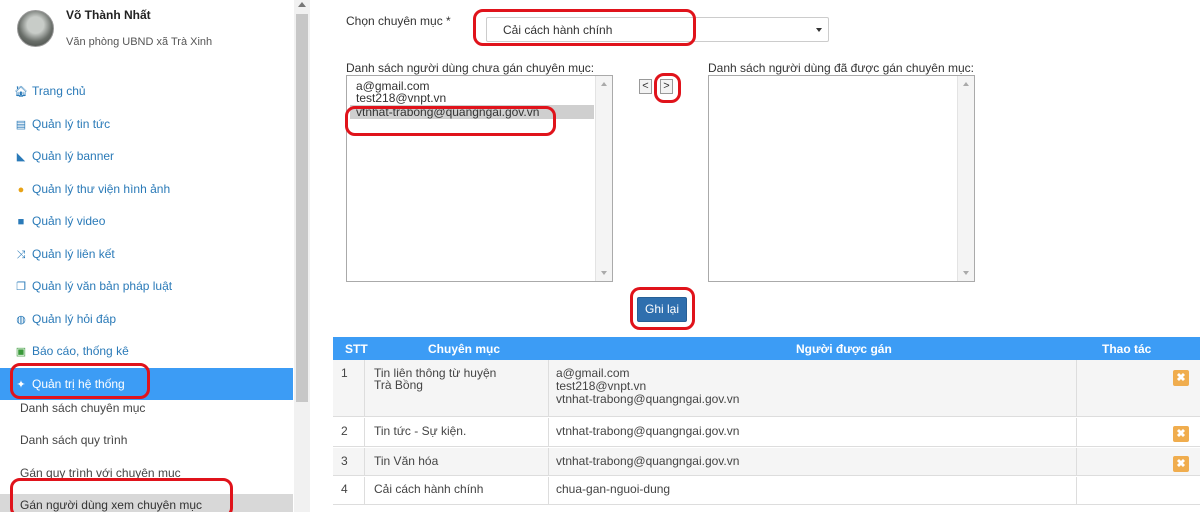  I want to click on user-org: Văn phòng UBND xã Trà Xinh, so click(139, 42).